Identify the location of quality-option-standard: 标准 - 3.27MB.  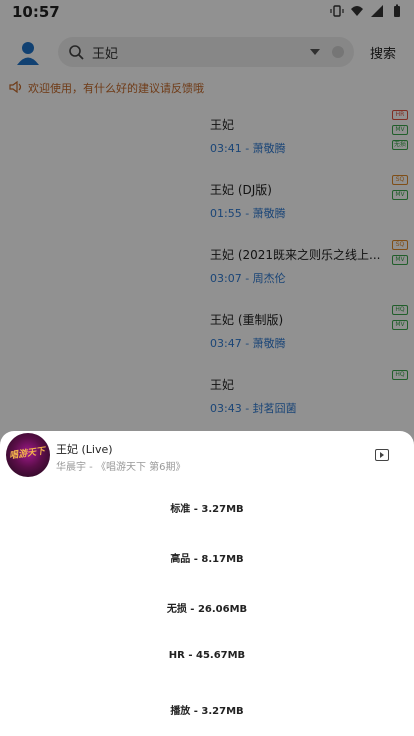
(207, 507).